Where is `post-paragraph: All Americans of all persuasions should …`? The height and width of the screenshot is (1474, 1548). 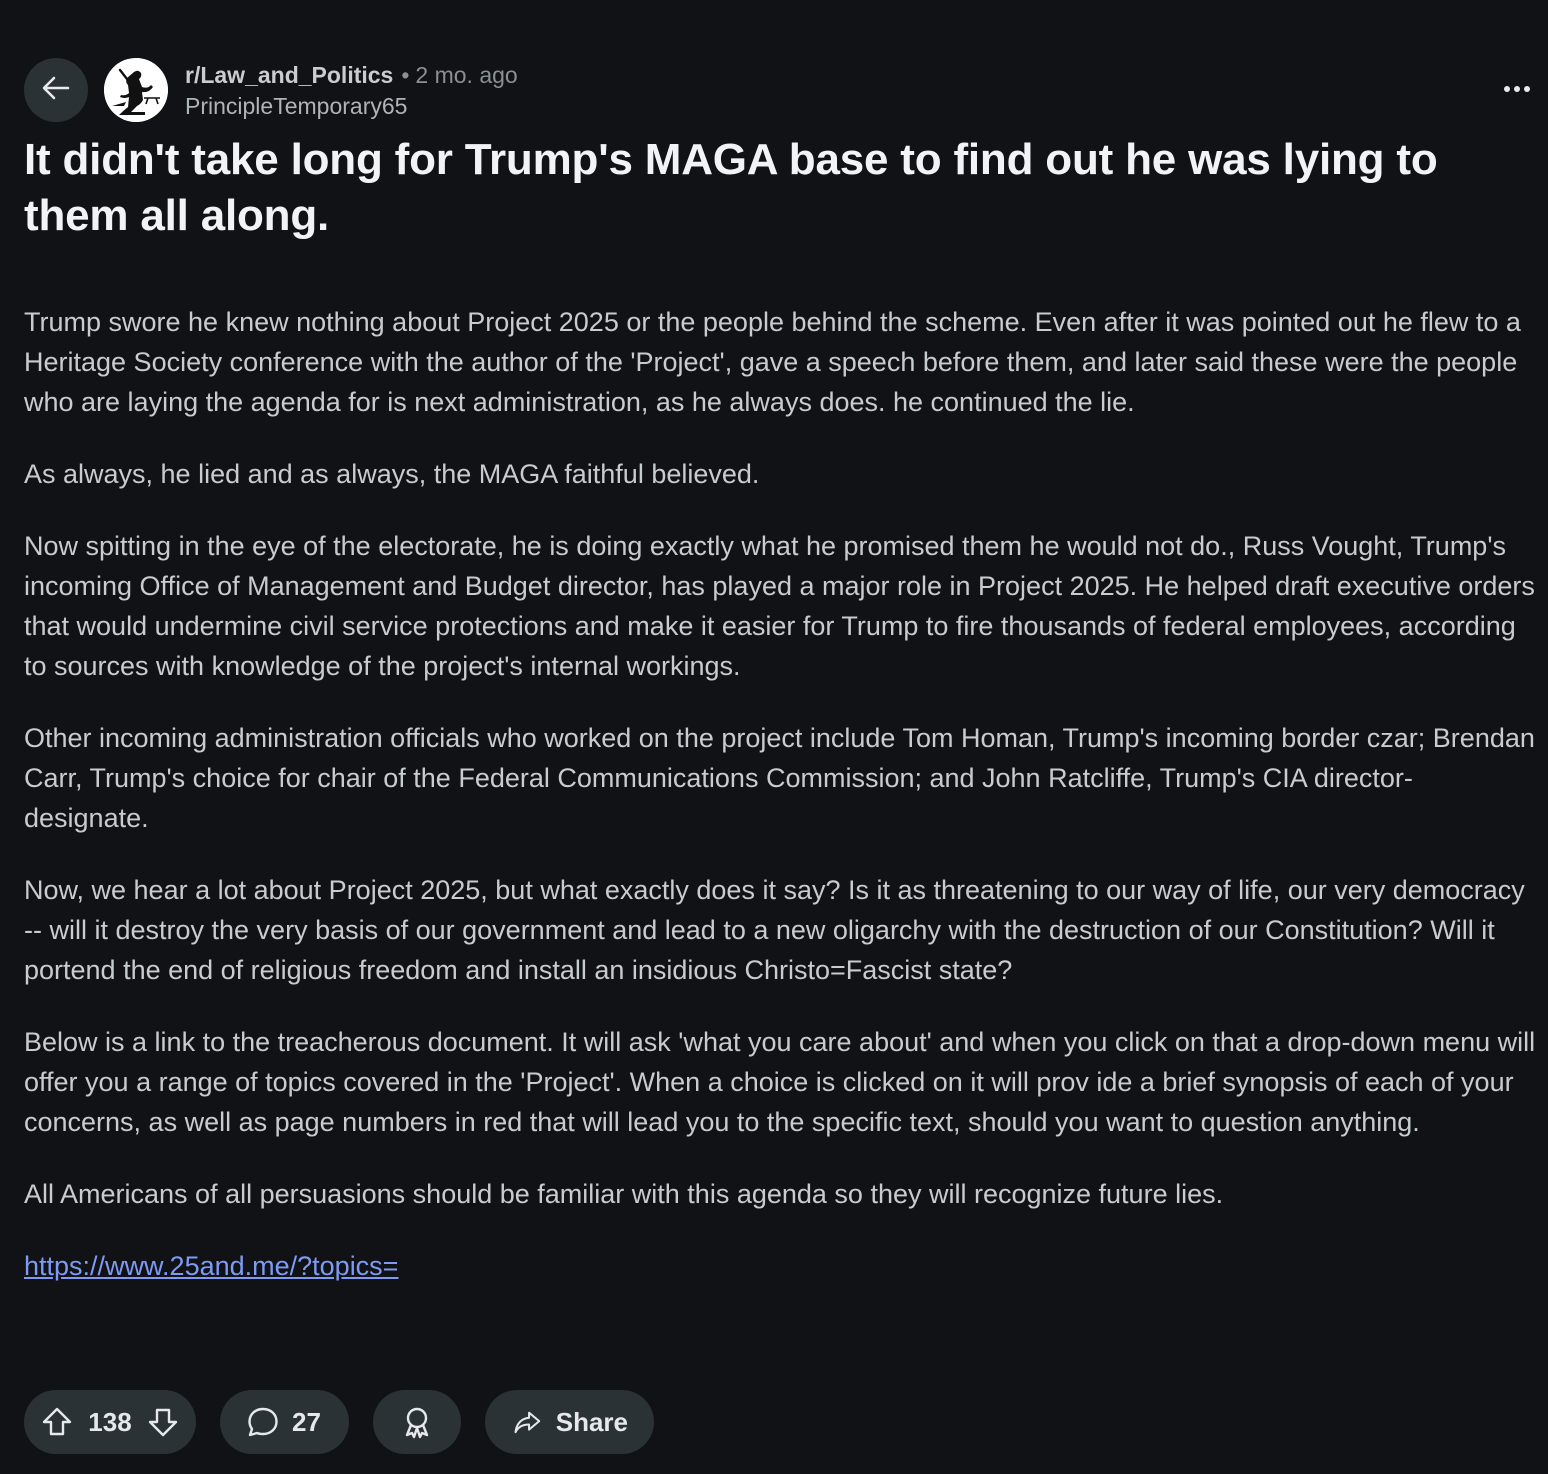
post-paragraph: All Americans of all persuasions should … is located at coordinates (624, 1194).